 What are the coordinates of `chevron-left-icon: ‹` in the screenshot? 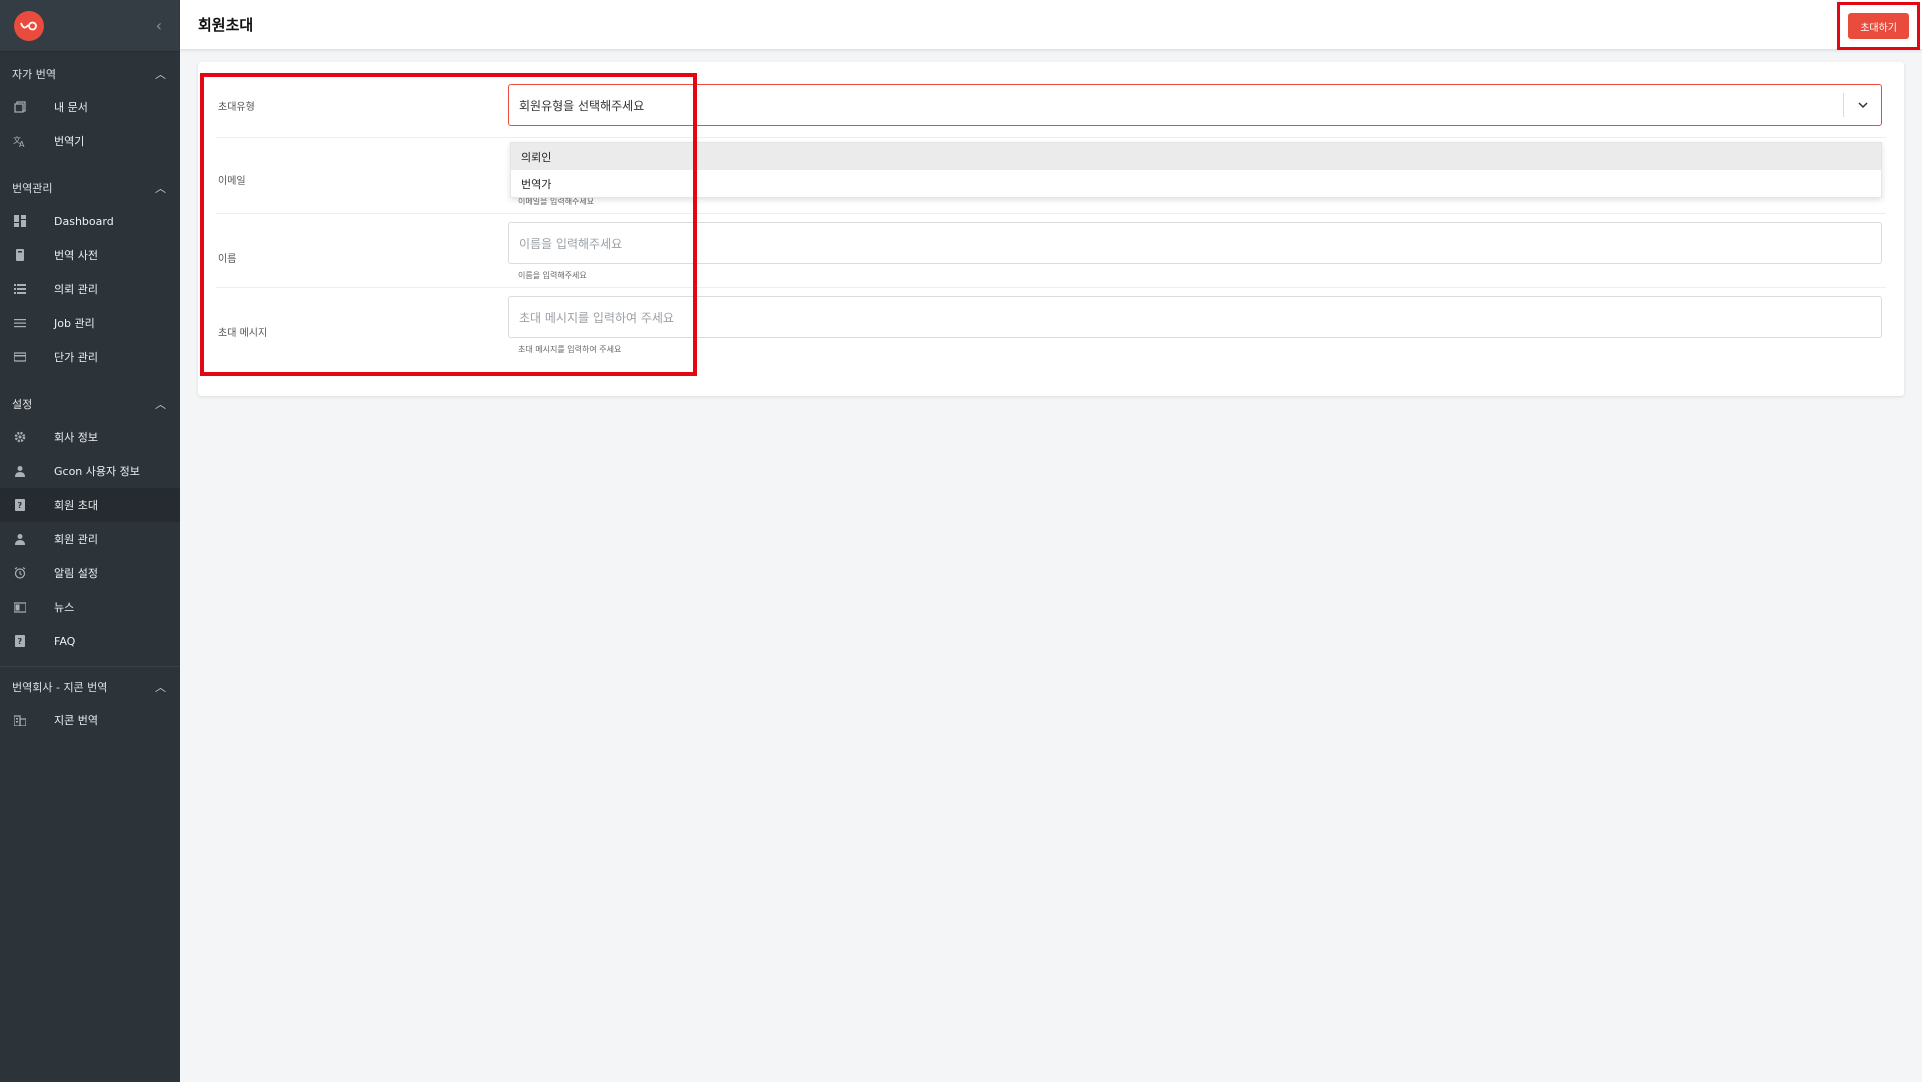 It's located at (159, 25).